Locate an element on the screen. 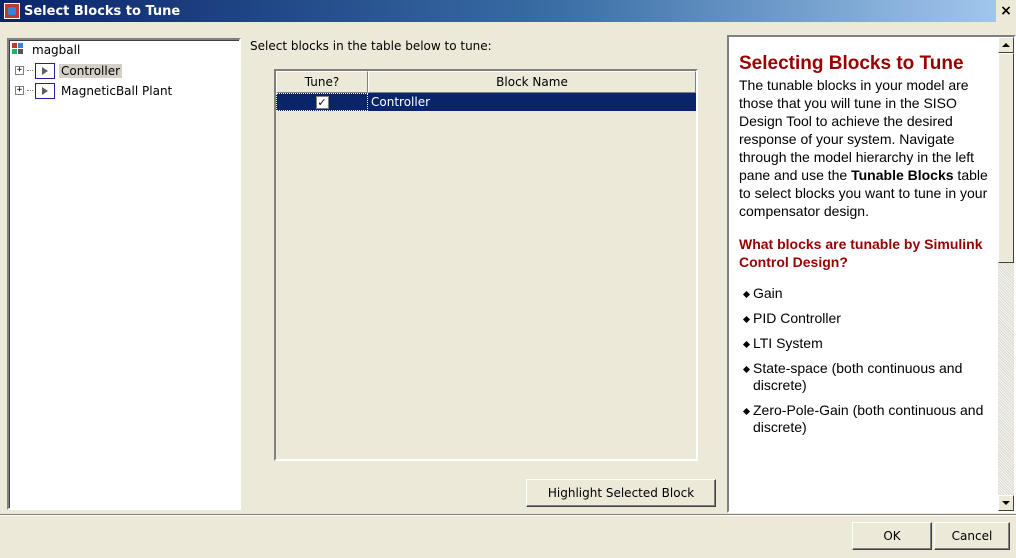  tune-cell: ✓ is located at coordinates (322, 102).